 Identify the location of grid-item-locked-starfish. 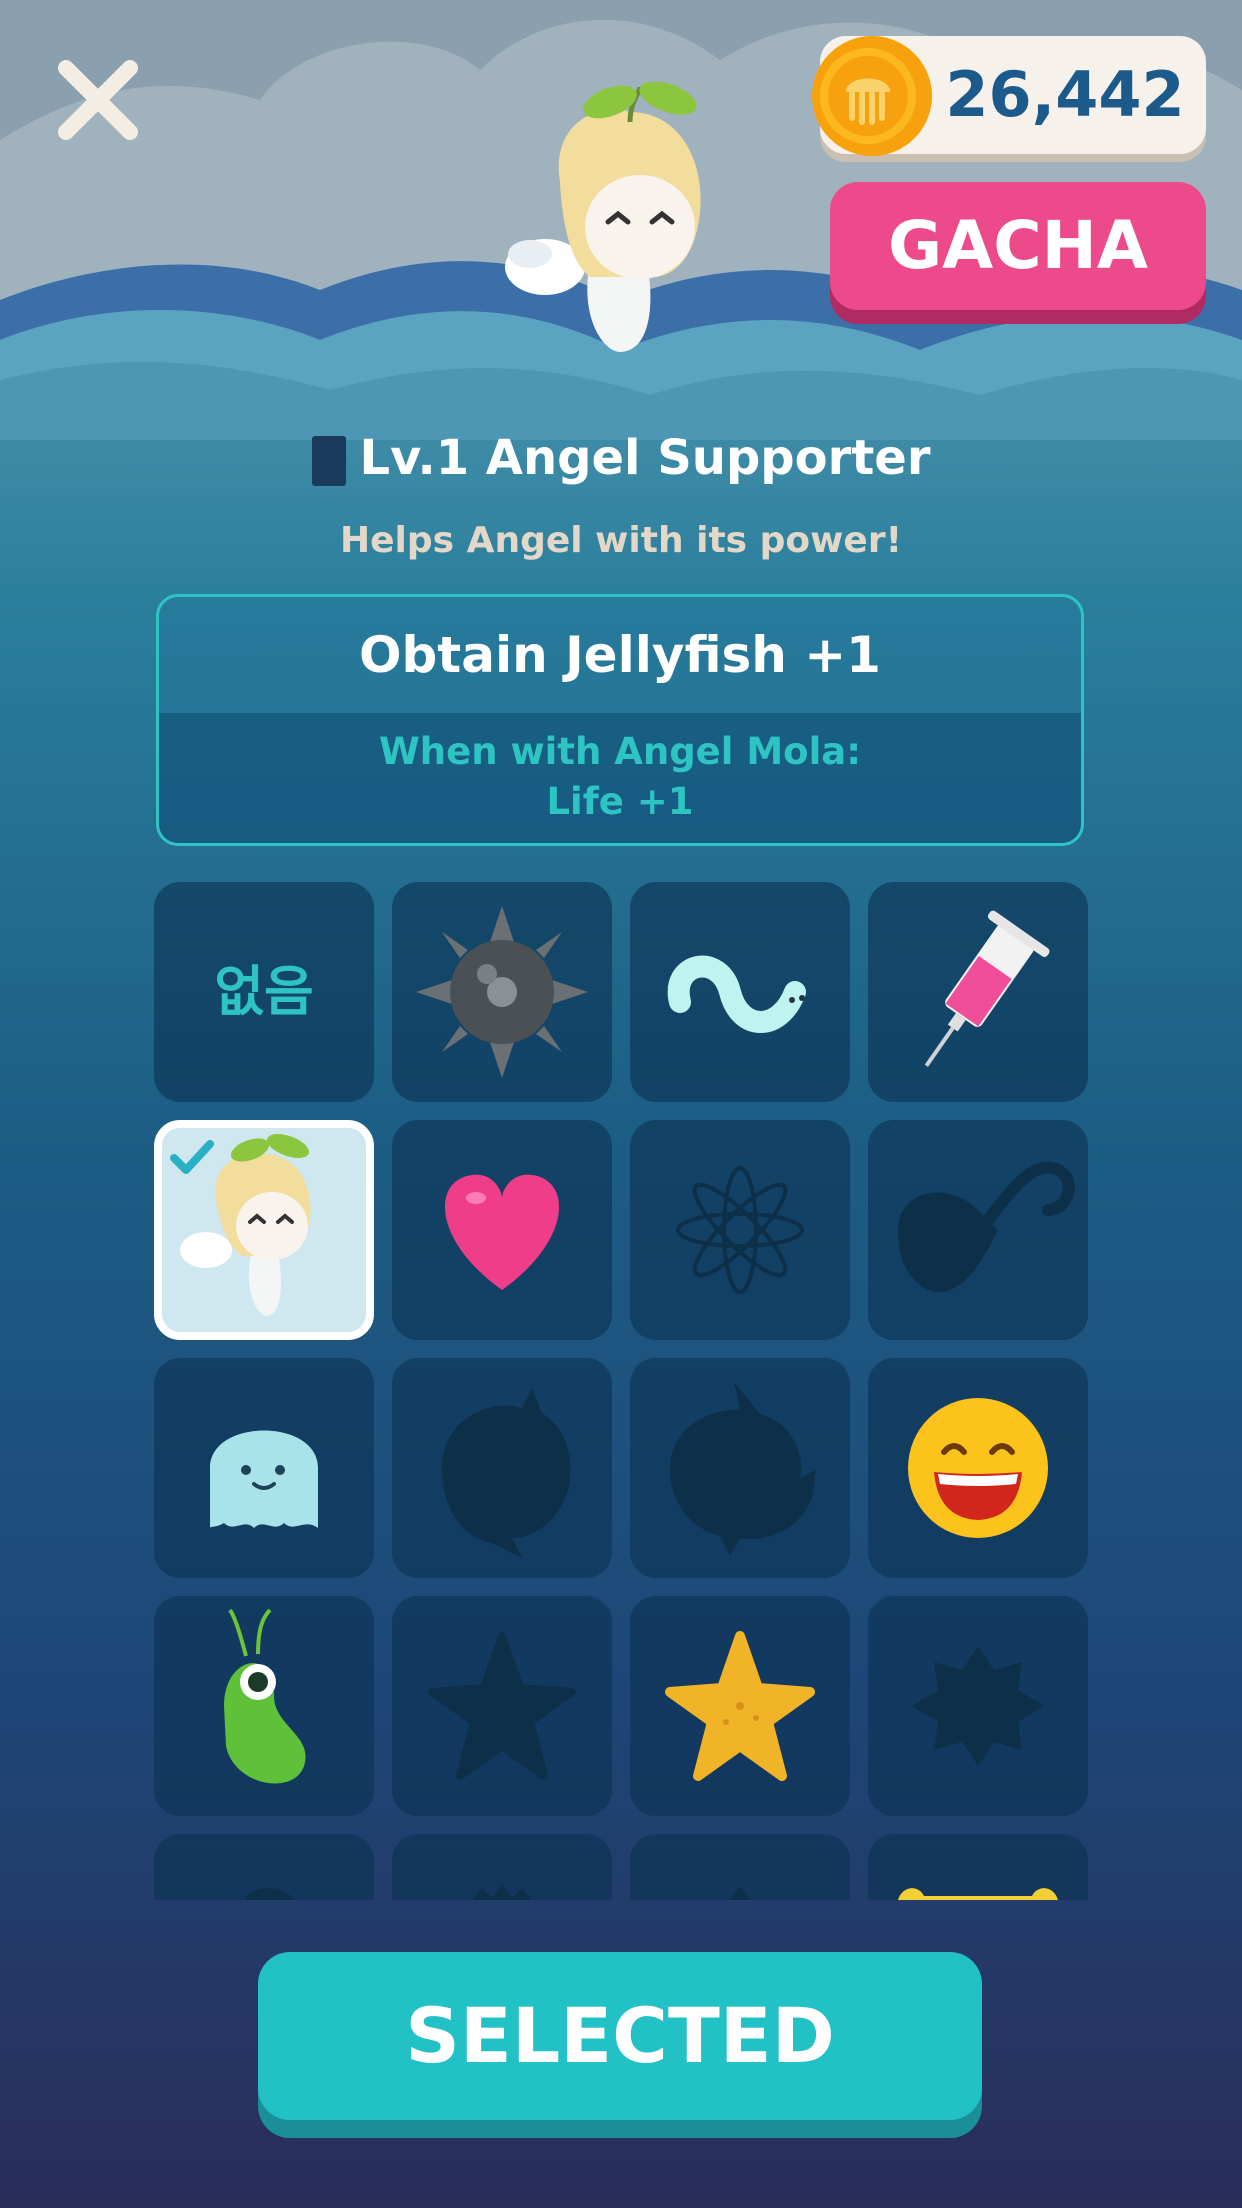
(502, 1706).